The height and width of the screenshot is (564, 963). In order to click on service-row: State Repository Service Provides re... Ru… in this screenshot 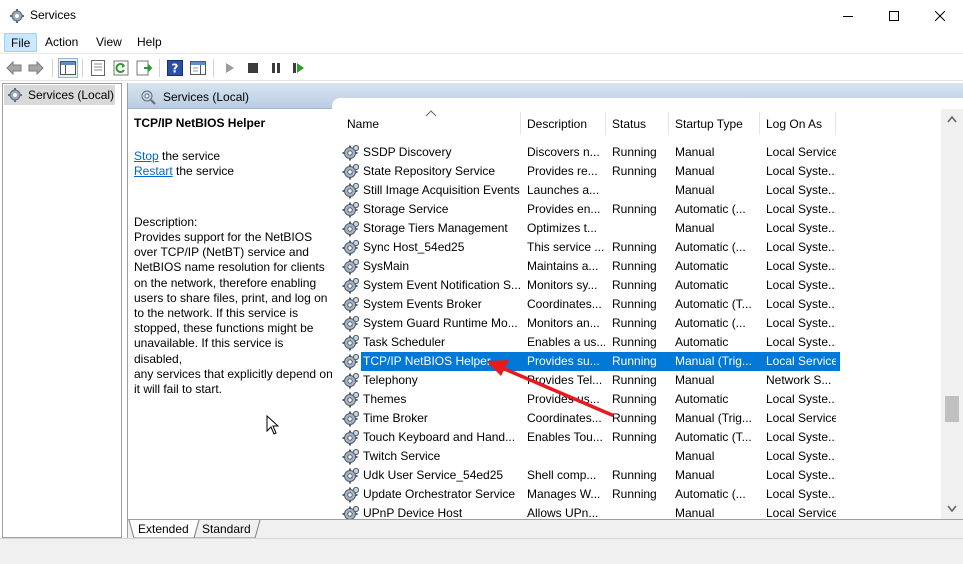, I will do `click(584, 171)`.